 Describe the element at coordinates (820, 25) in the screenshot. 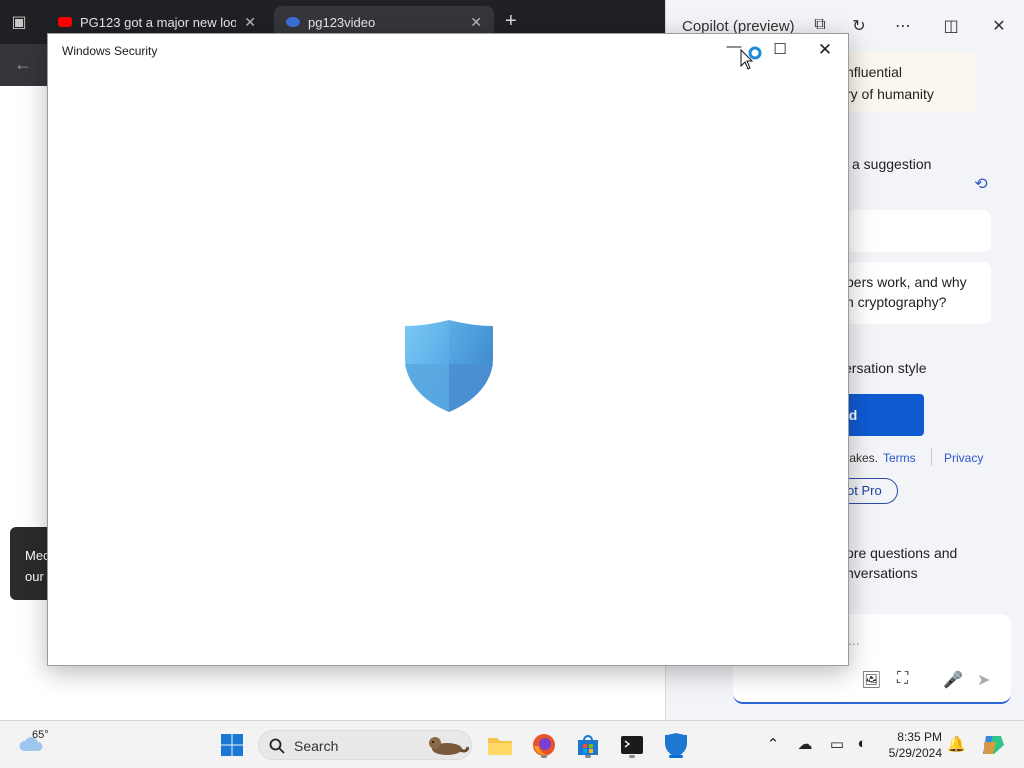

I see `open-external-icon: ⧉` at that location.